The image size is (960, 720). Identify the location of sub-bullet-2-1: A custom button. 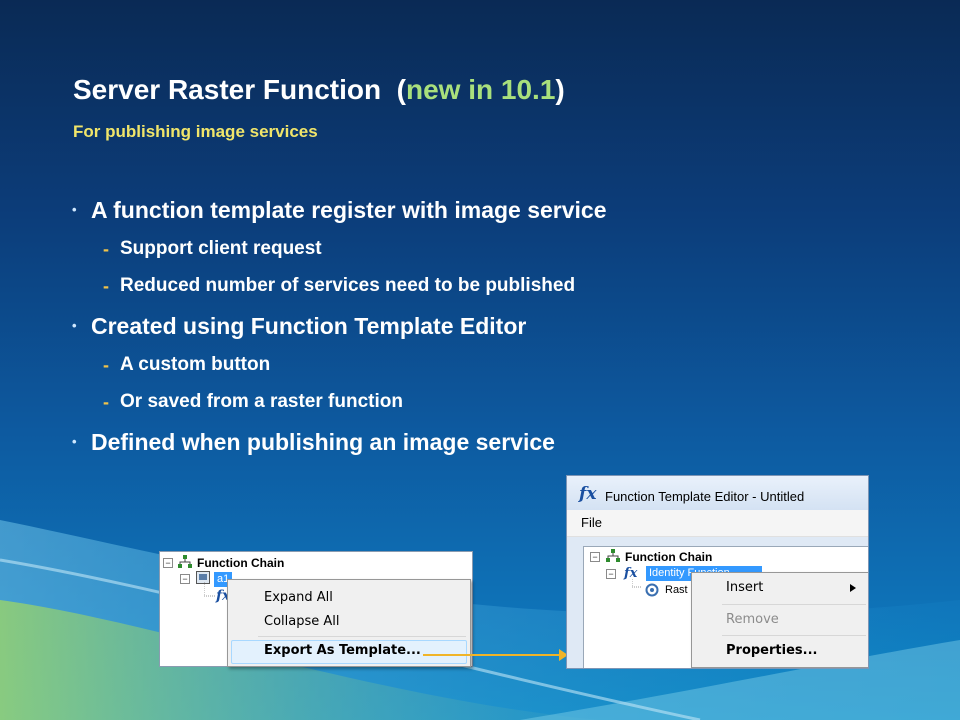
(482, 368).